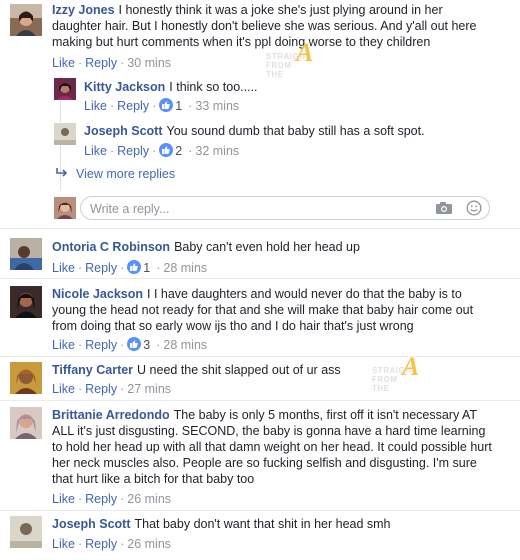 The width and height of the screenshot is (520, 560). Describe the element at coordinates (62, 174) in the screenshot. I see `reply-arrow-icon` at that location.